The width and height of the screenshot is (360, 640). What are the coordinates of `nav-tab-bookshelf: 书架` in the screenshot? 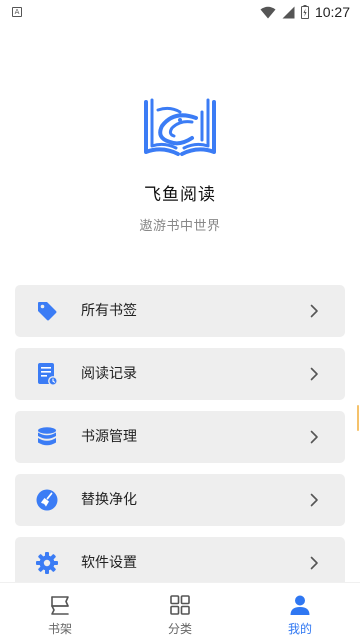 It's located at (60, 611).